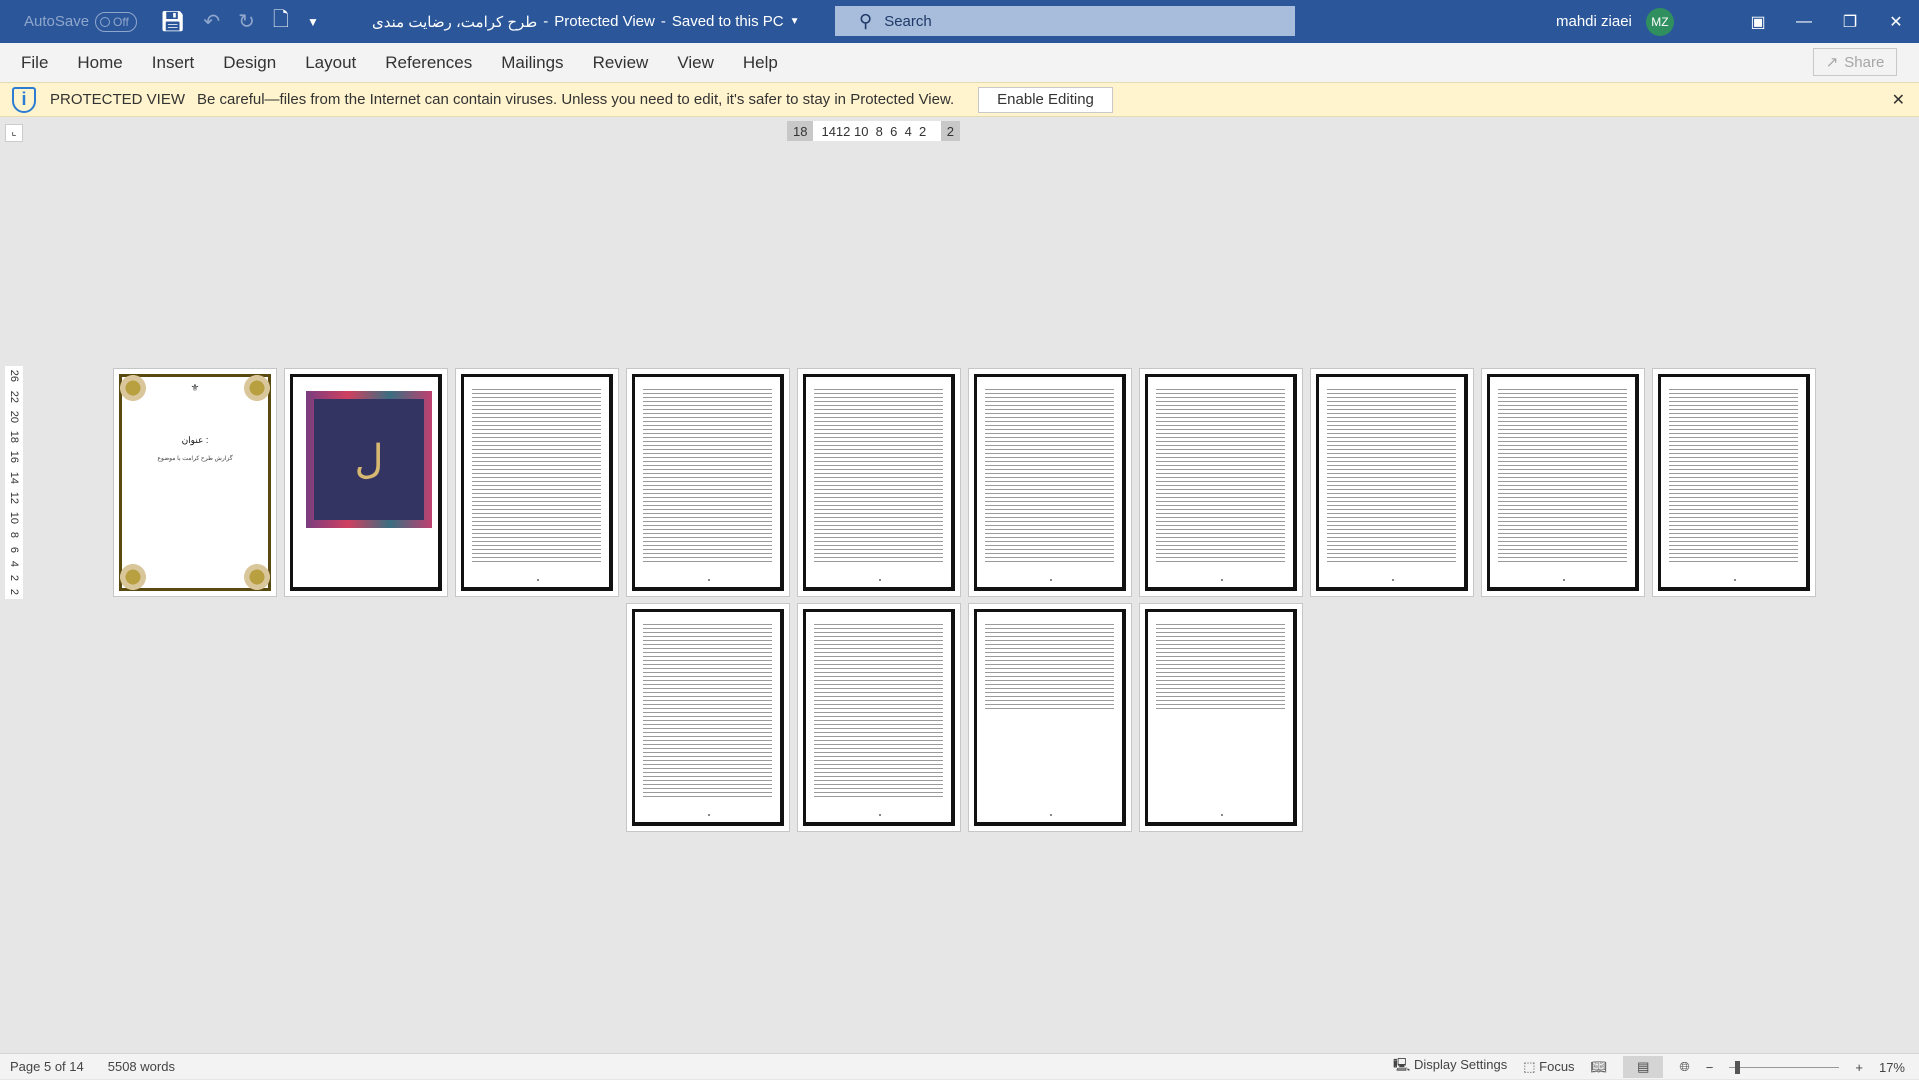  What do you see at coordinates (211, 21) in the screenshot?
I see `undo-icon: ↶` at bounding box center [211, 21].